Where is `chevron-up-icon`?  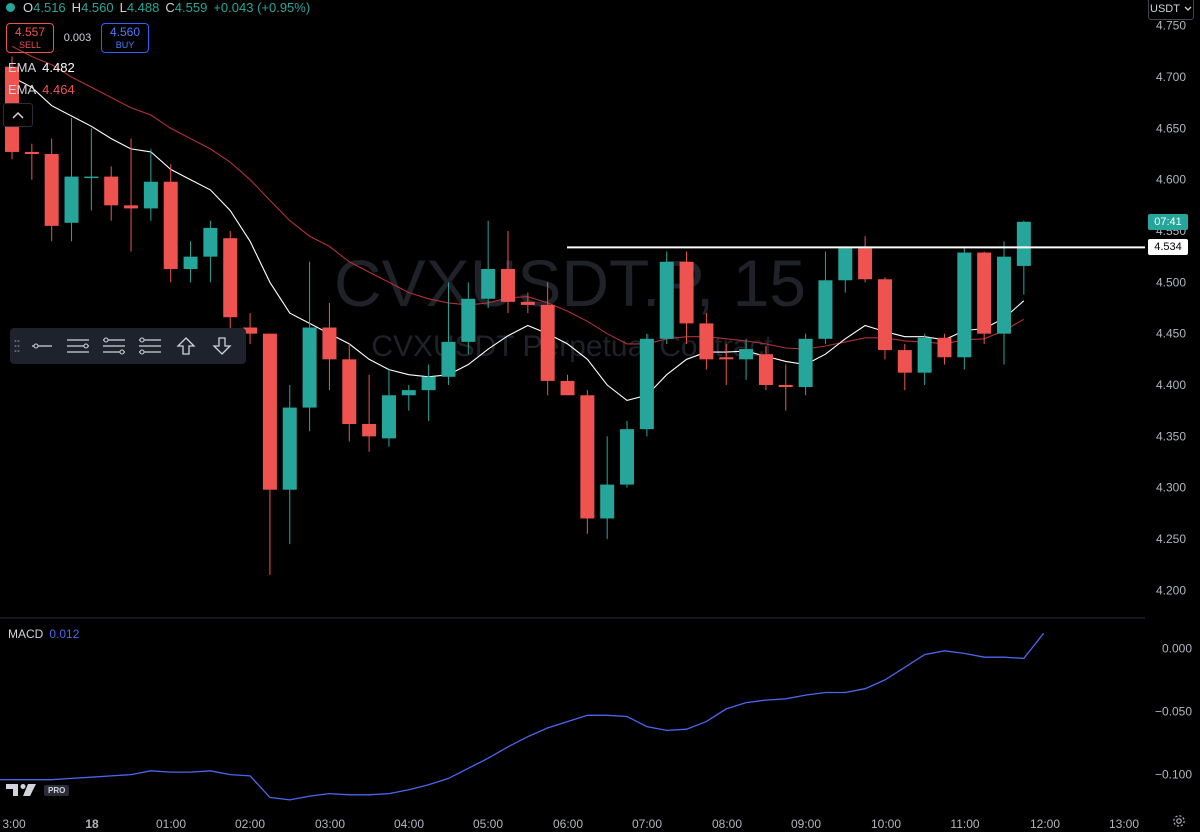 chevron-up-icon is located at coordinates (18, 115).